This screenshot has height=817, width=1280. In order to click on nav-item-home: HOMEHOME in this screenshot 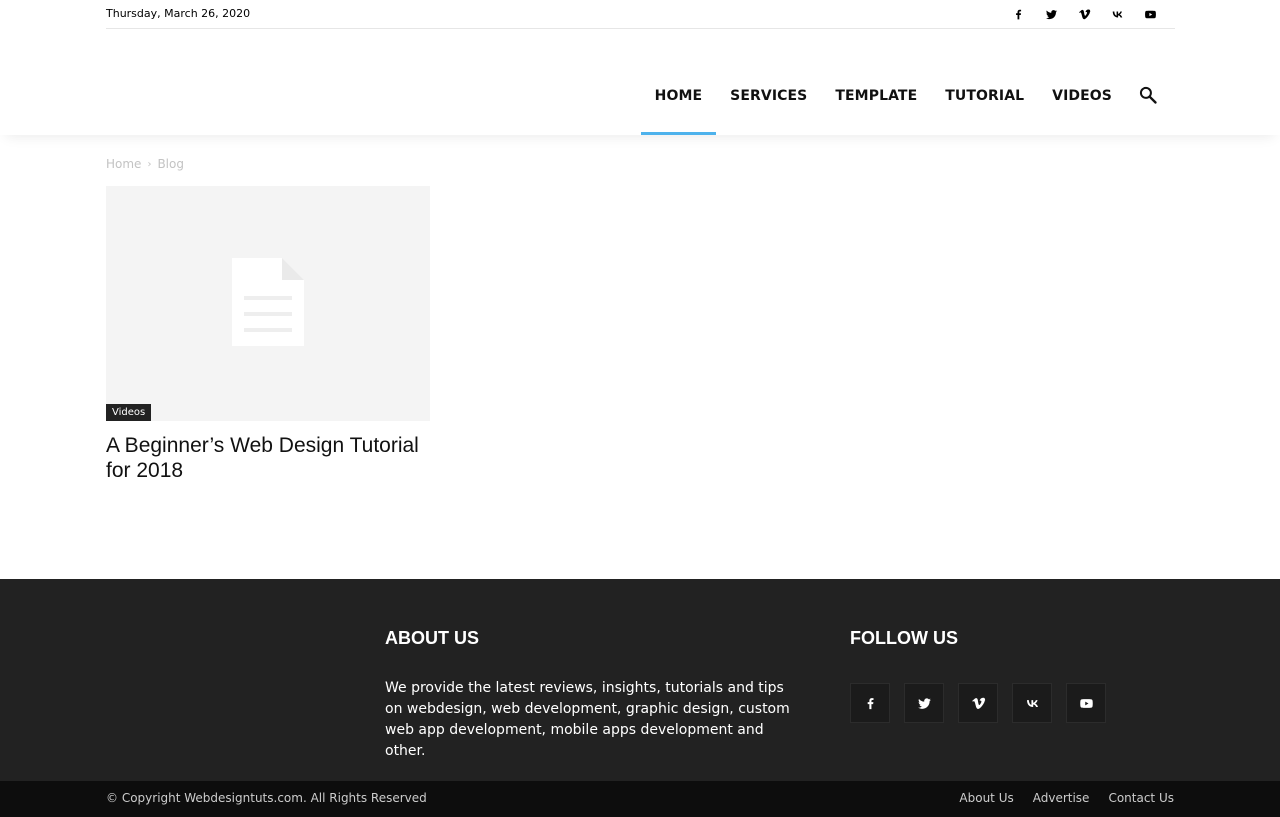, I will do `click(678, 105)`.